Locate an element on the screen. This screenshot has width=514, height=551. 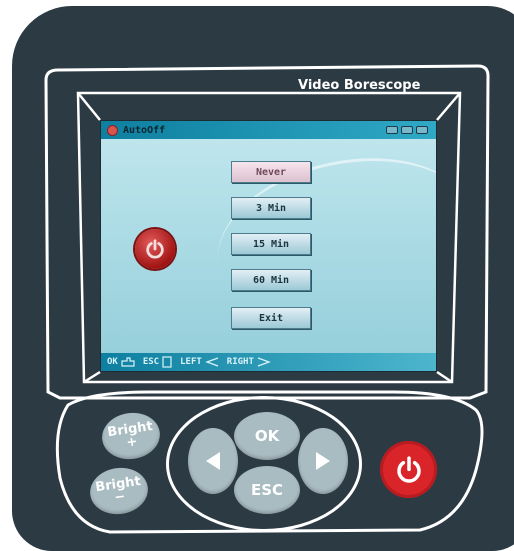
door-icon is located at coordinates (167, 362).